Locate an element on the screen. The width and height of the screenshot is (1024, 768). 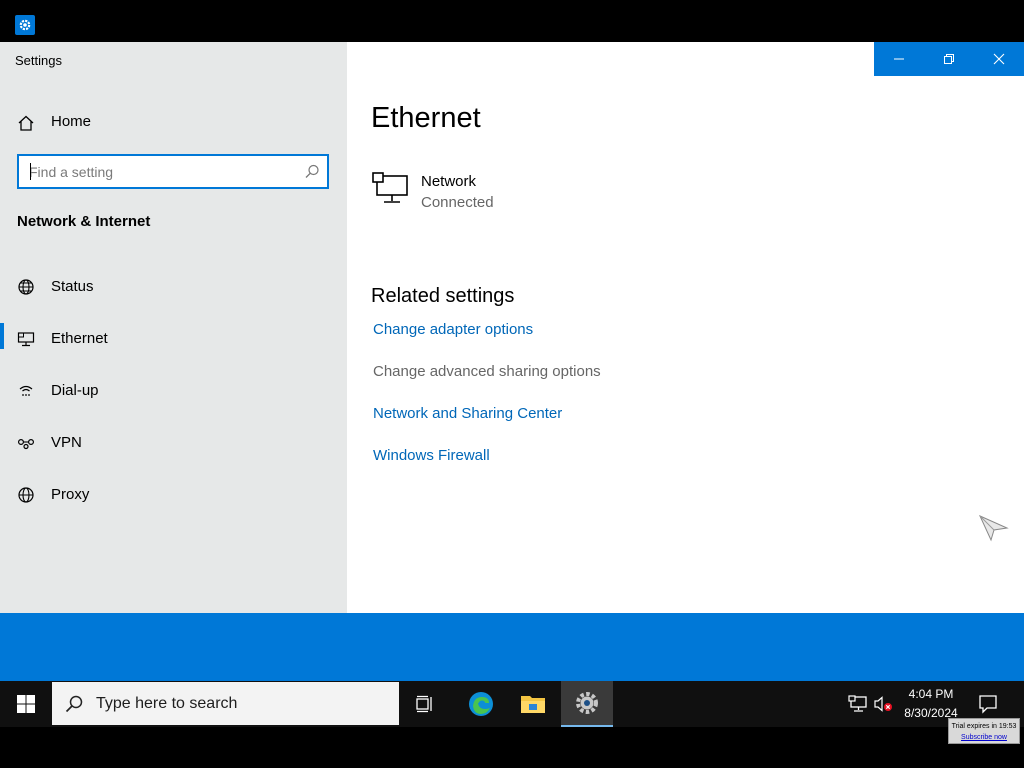
vpn-icon is located at coordinates (26, 444).